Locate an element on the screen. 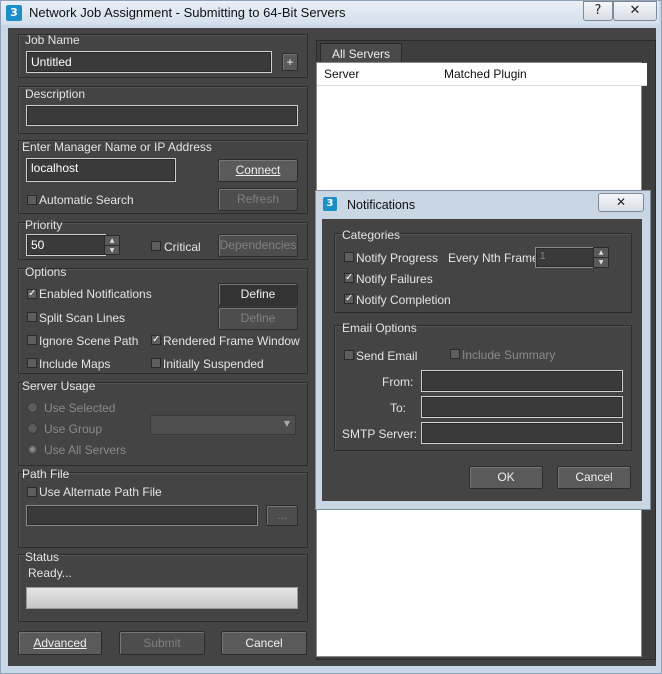 This screenshot has width=662, height=674. ignore-scene-path-label: Ignore Scene Path is located at coordinates (89, 341).